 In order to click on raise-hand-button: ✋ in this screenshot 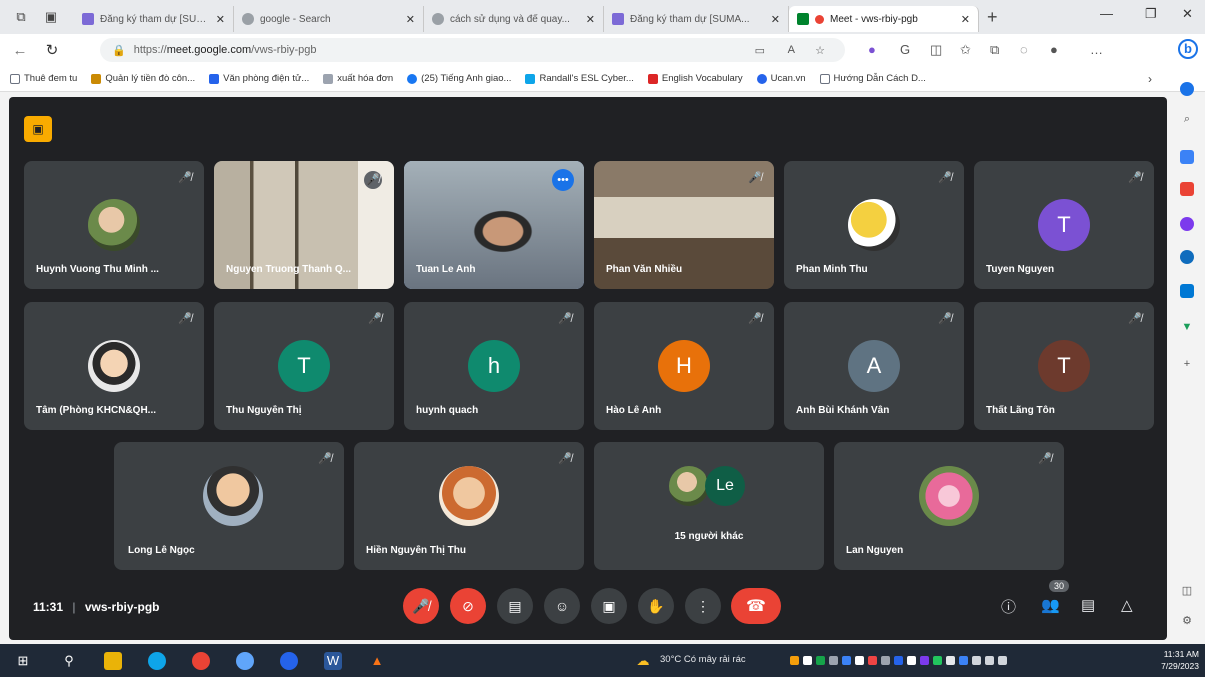, I will do `click(656, 606)`.